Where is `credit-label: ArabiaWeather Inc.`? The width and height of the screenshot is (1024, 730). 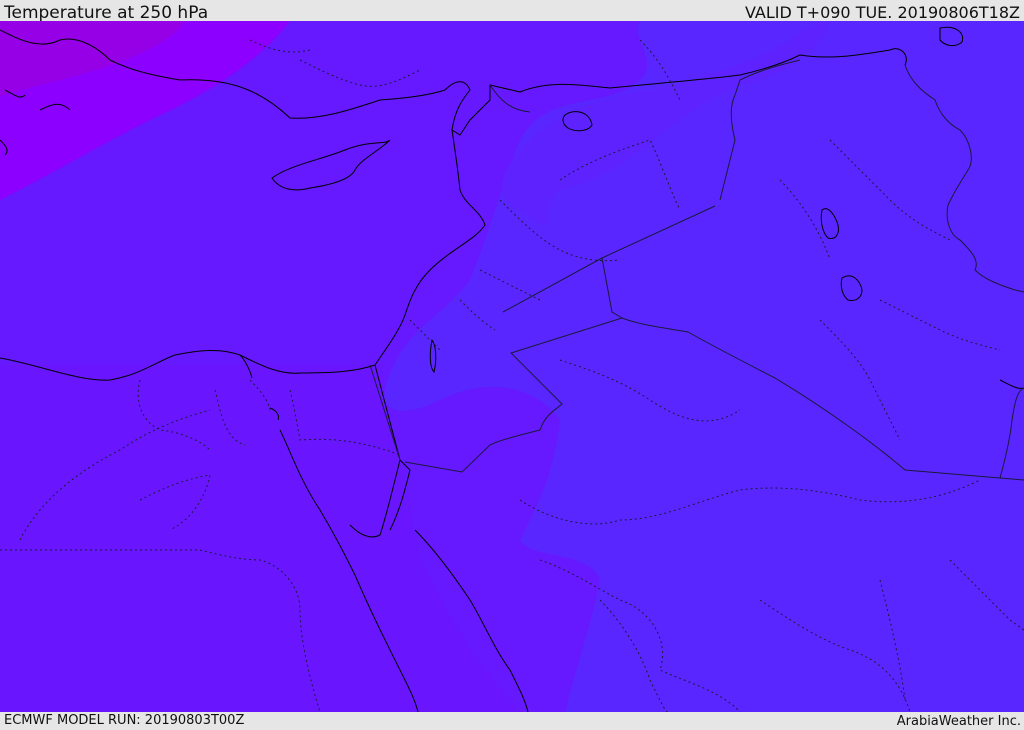
credit-label: ArabiaWeather Inc. is located at coordinates (958, 721).